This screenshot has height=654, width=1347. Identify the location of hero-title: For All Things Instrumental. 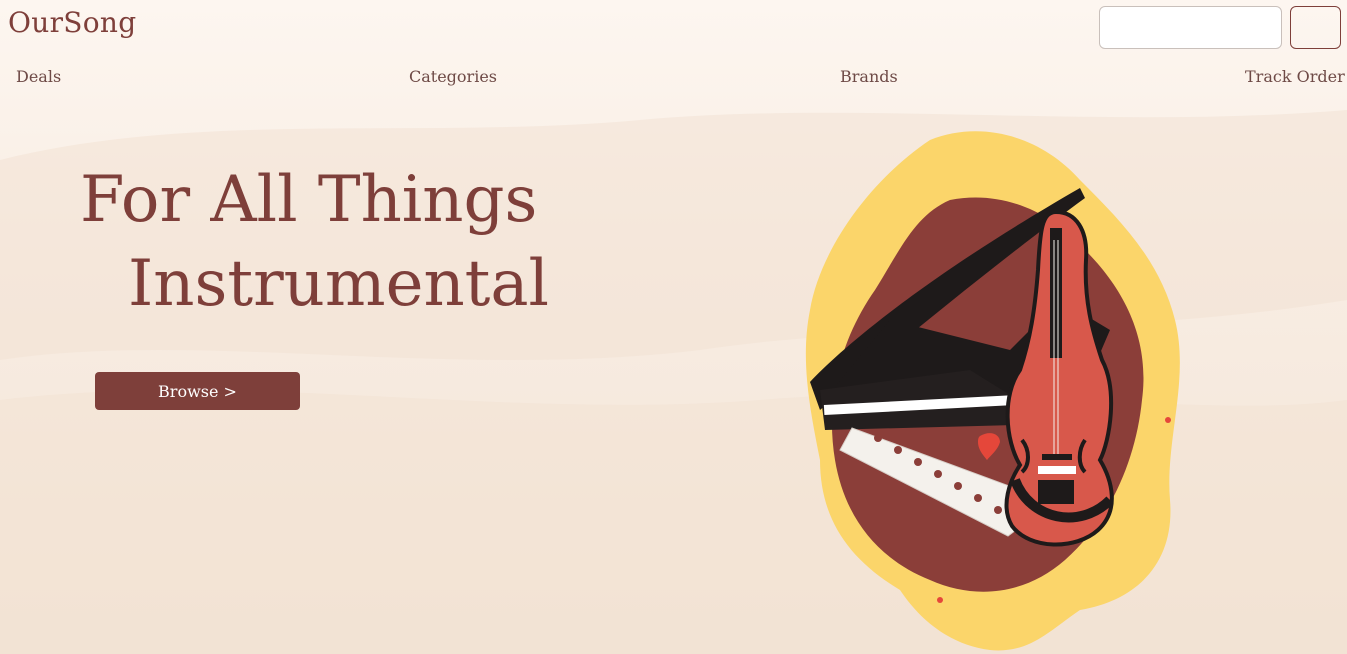
(314, 242).